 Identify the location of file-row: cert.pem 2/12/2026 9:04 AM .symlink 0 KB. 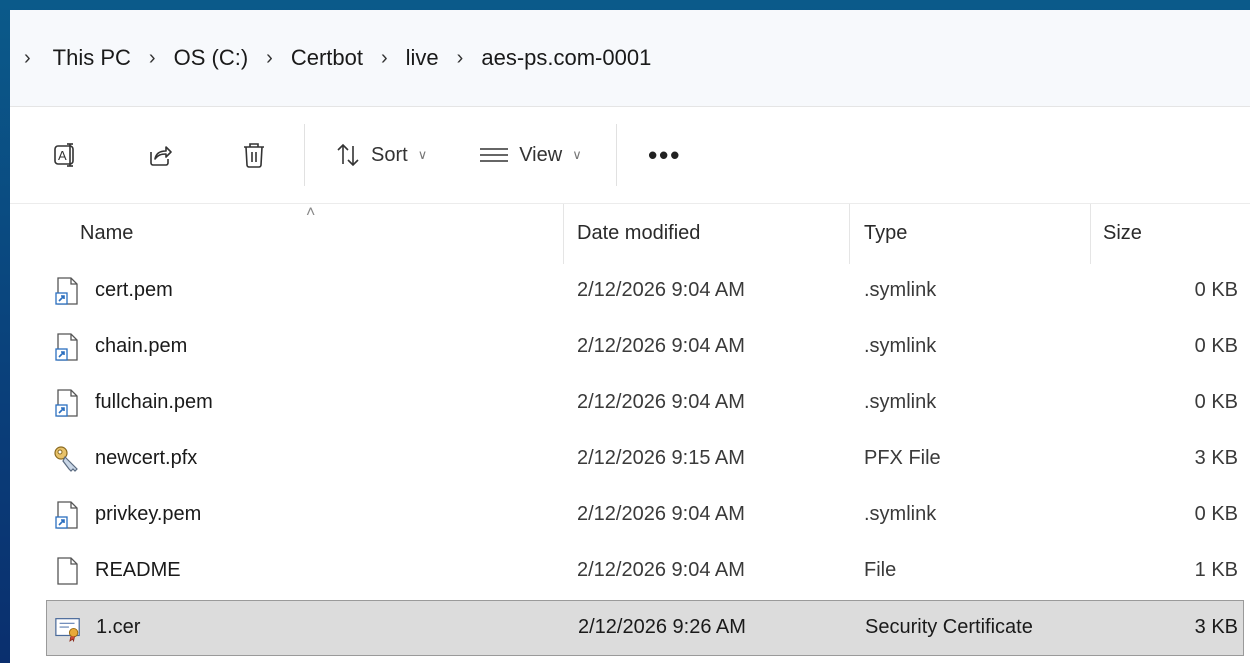
(630, 292).